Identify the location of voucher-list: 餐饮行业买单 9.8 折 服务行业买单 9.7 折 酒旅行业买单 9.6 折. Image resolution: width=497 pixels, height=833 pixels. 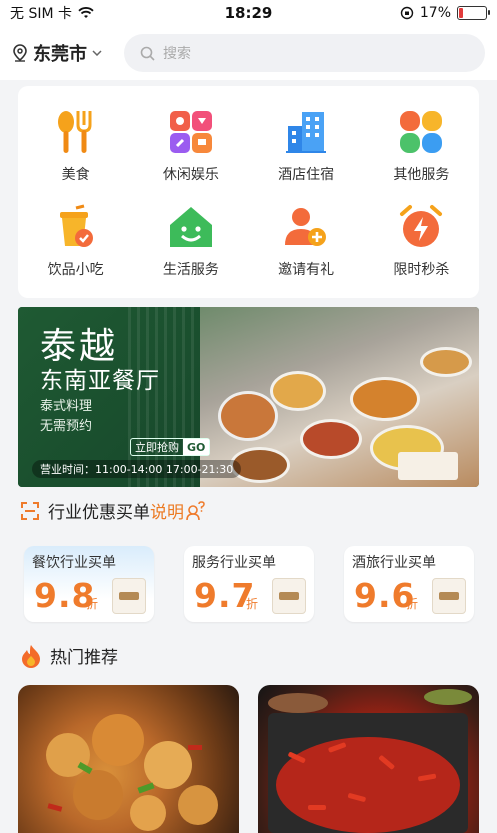
(249, 584).